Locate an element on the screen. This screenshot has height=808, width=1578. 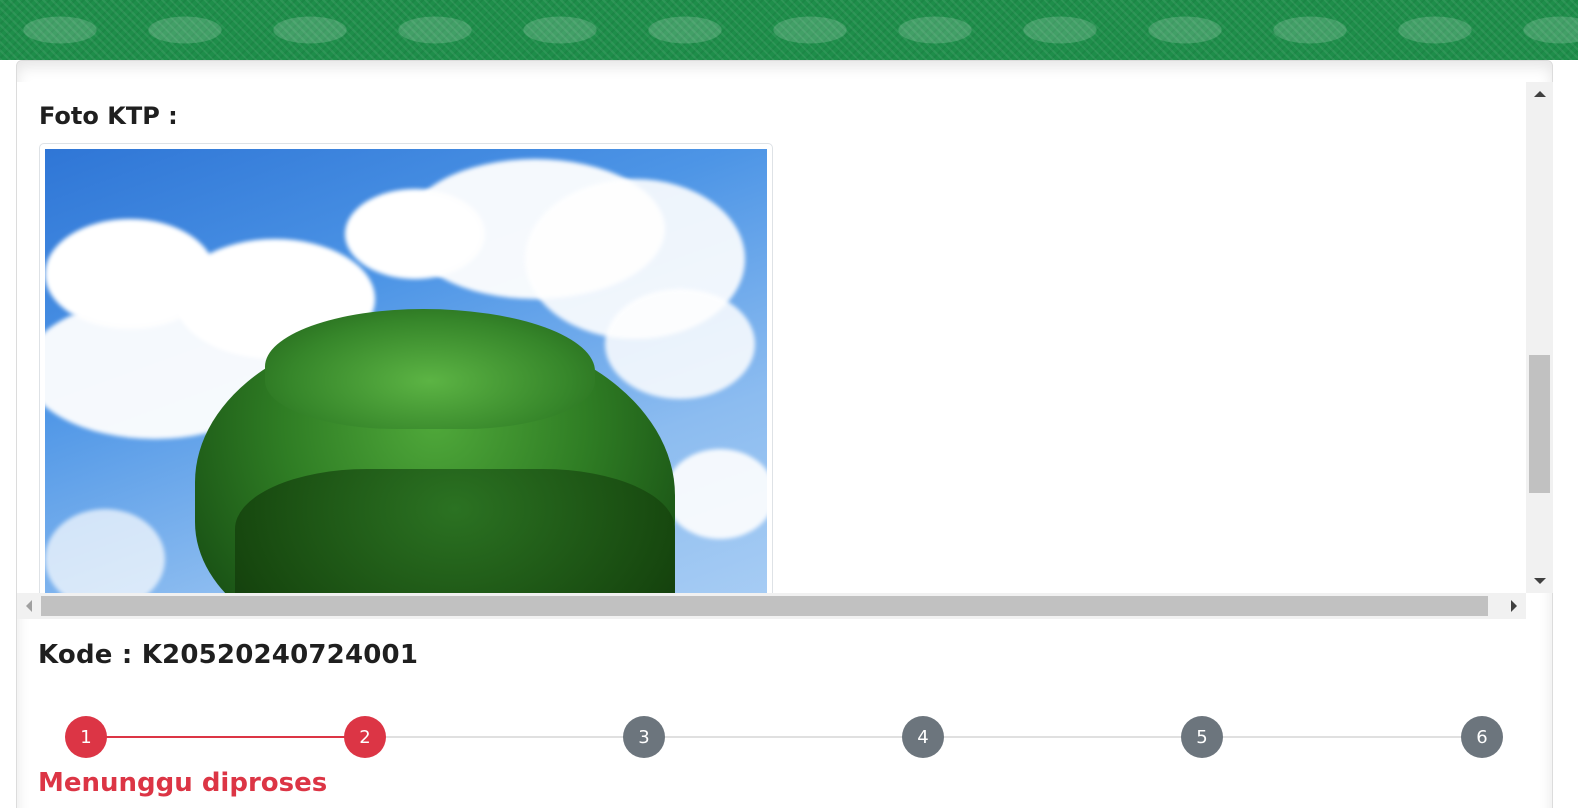
horizontal-scroll-thumb is located at coordinates (764, 606).